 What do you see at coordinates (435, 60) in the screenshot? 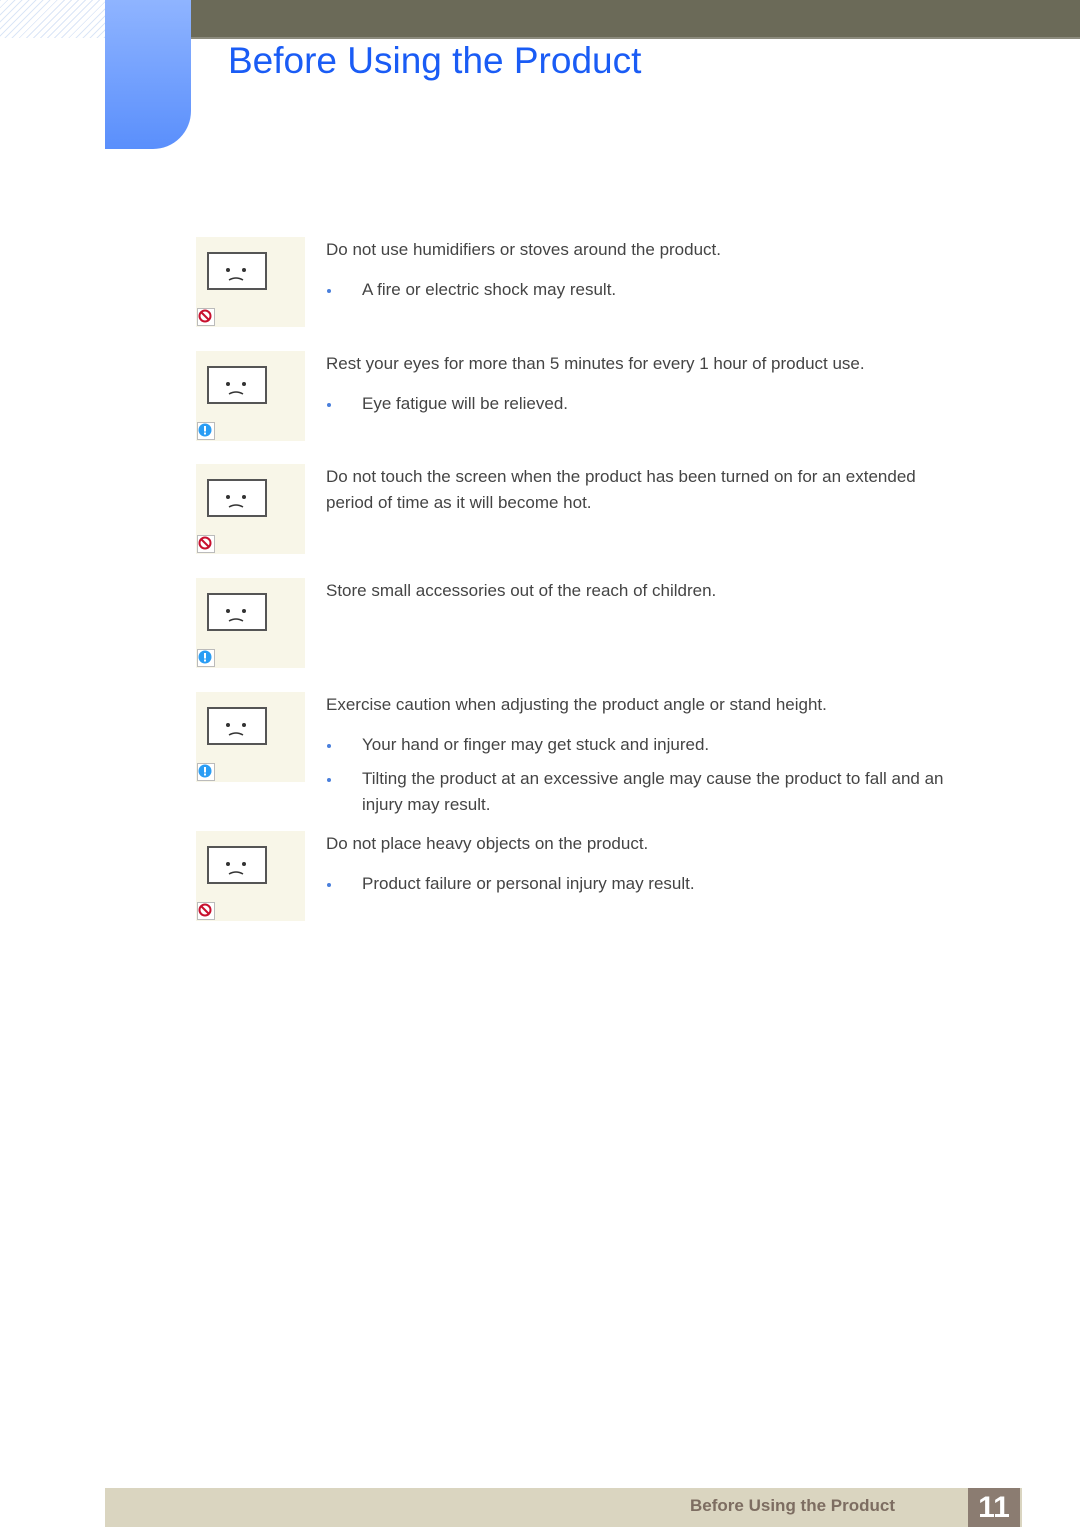
I see `page-title: Before Using the Product` at bounding box center [435, 60].